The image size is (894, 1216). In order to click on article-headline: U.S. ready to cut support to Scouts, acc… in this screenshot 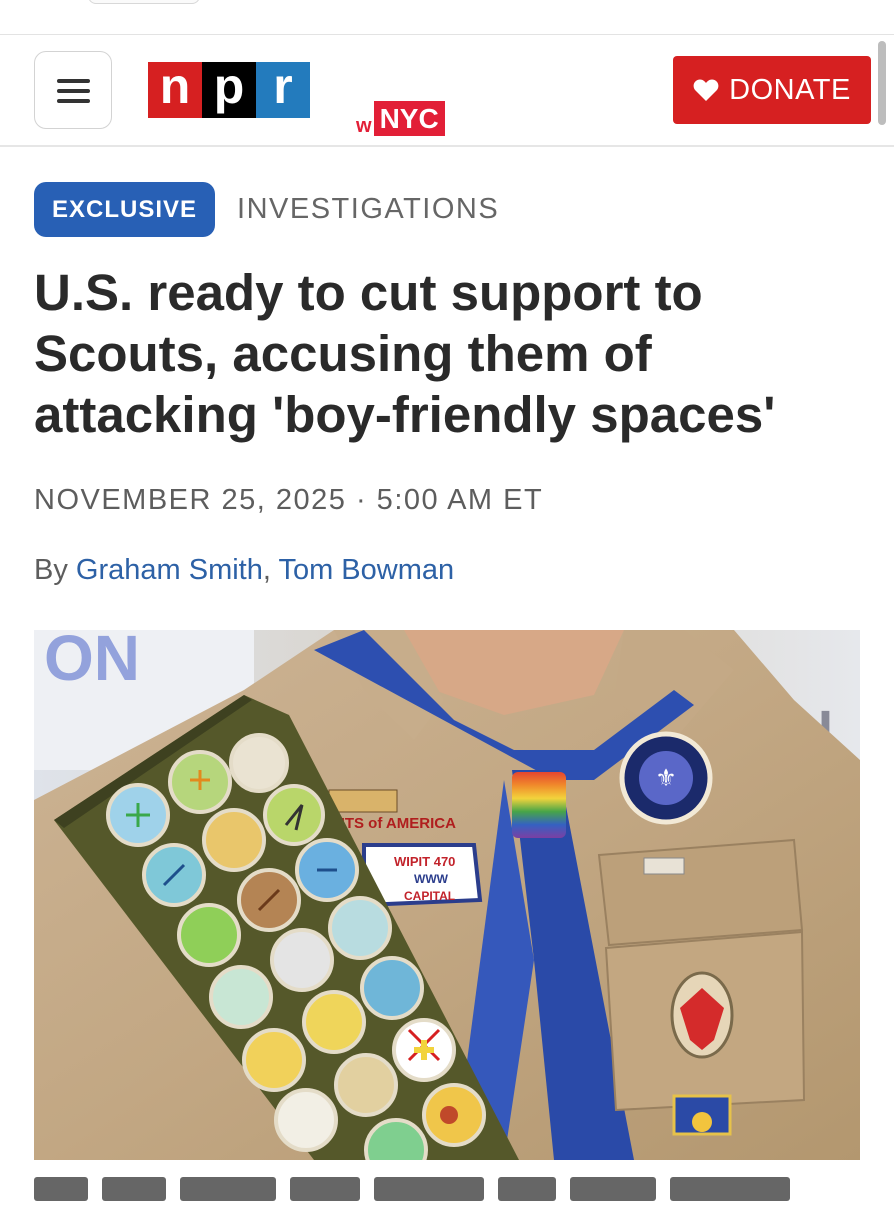, I will do `click(405, 353)`.